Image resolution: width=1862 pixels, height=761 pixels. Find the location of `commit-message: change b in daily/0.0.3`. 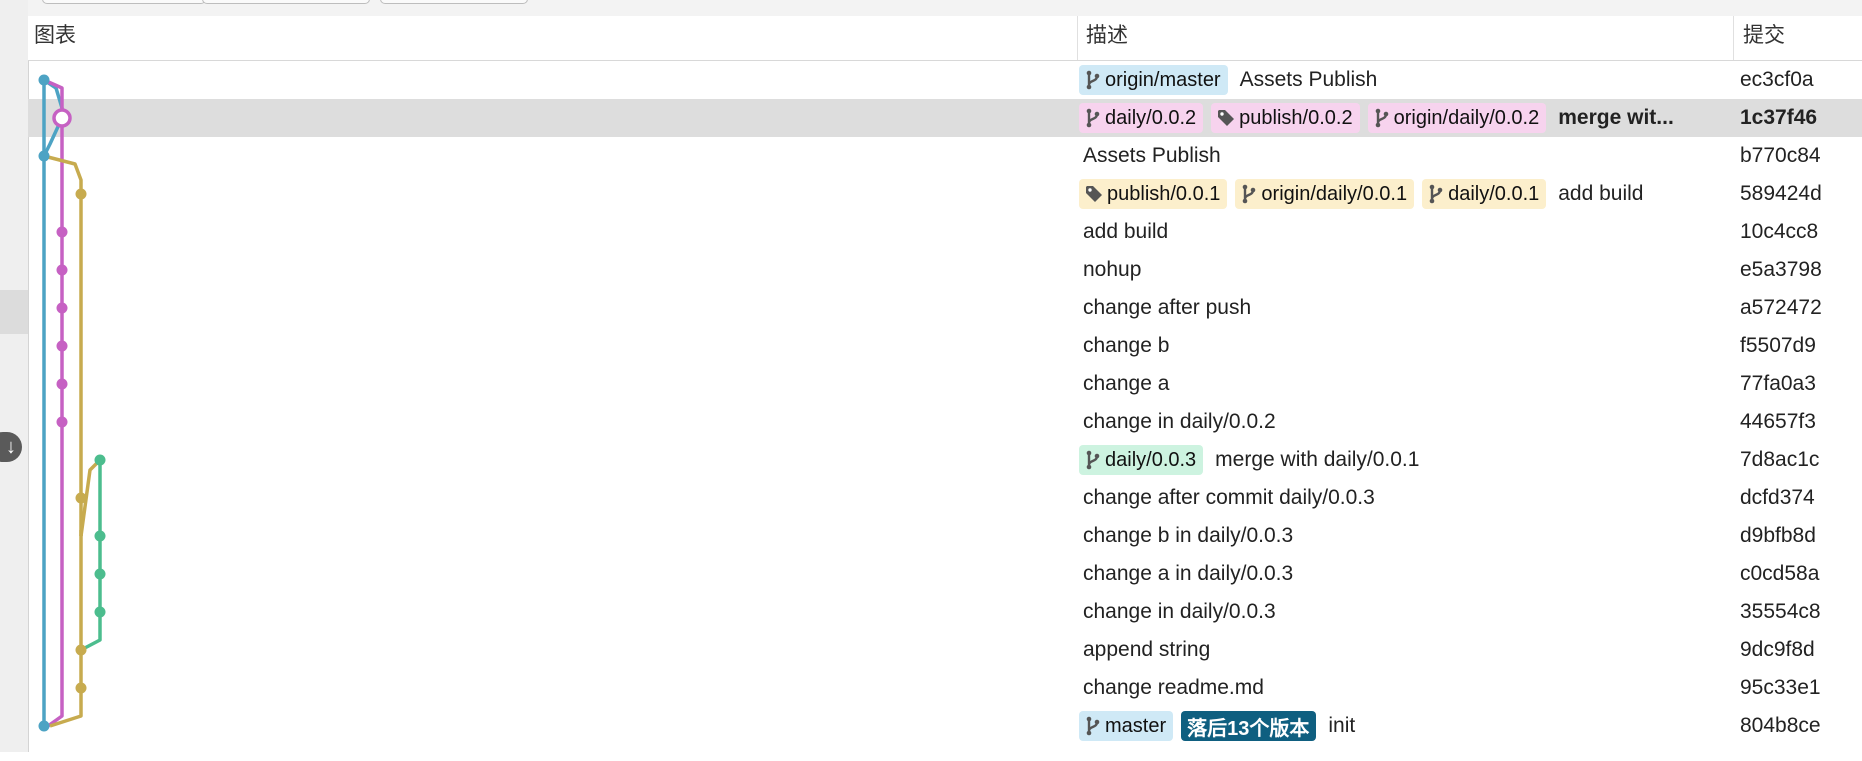

commit-message: change b in daily/0.0.3 is located at coordinates (1188, 535).